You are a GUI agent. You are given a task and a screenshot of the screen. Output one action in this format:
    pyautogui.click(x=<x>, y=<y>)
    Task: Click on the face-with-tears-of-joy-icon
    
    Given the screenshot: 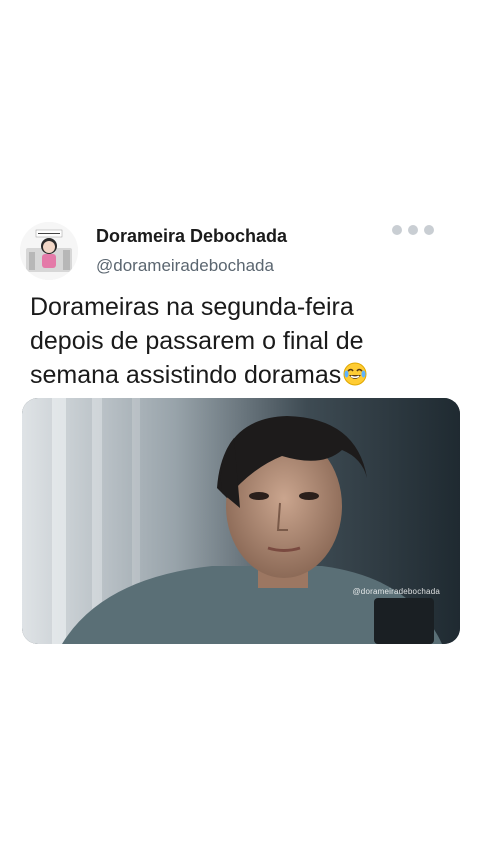 What is the action you would take?
    pyautogui.click(x=355, y=378)
    